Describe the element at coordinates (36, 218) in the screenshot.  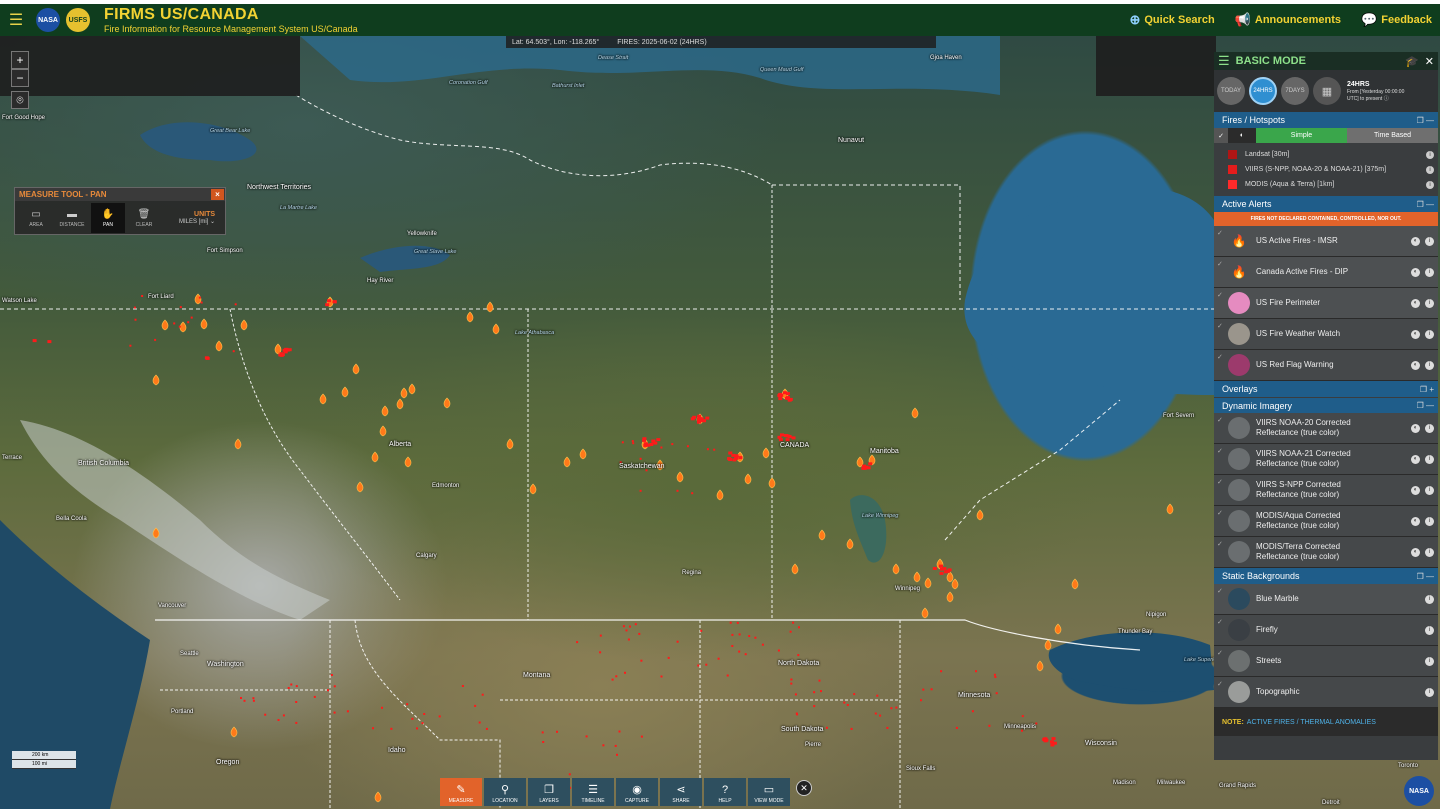
I see `measure-area-button: ▭ AREA` at that location.